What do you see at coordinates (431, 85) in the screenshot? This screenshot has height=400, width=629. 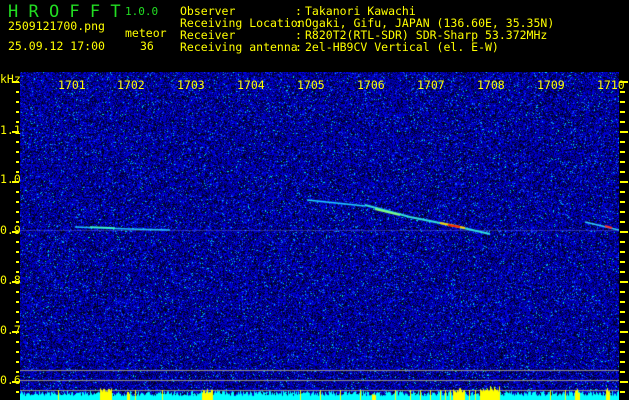 I see `x-label: 1707` at bounding box center [431, 85].